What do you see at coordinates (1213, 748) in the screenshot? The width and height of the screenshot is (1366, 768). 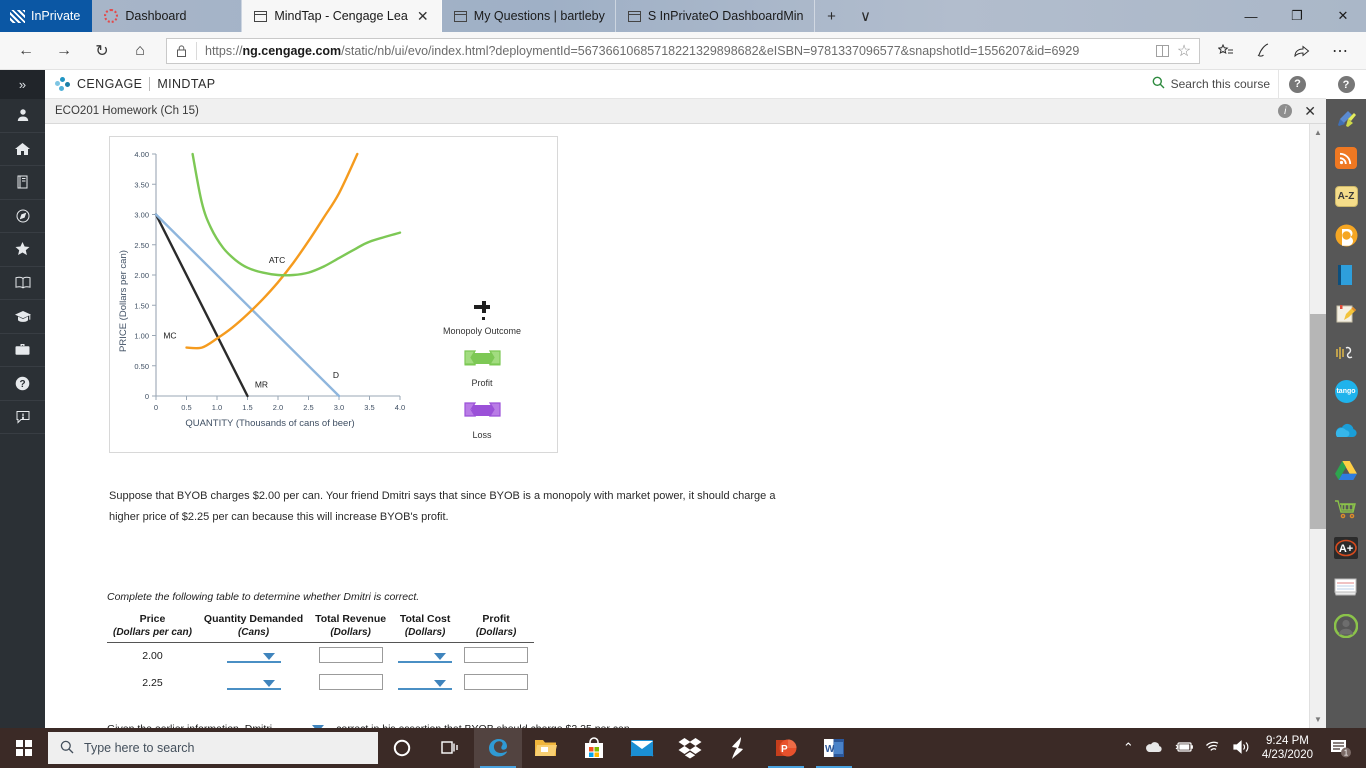 I see `wifi-icon` at bounding box center [1213, 748].